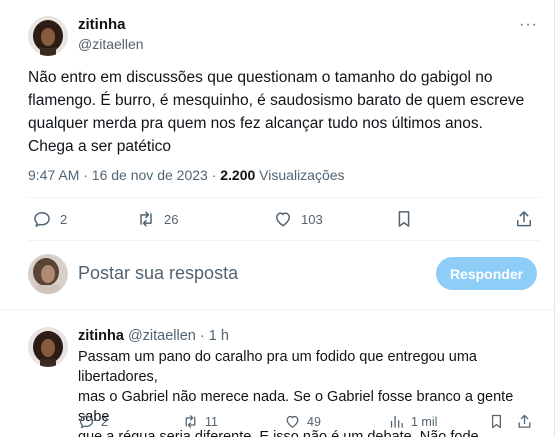 This screenshot has width=555, height=437. I want to click on views-label: Visualizações, so click(300, 175).